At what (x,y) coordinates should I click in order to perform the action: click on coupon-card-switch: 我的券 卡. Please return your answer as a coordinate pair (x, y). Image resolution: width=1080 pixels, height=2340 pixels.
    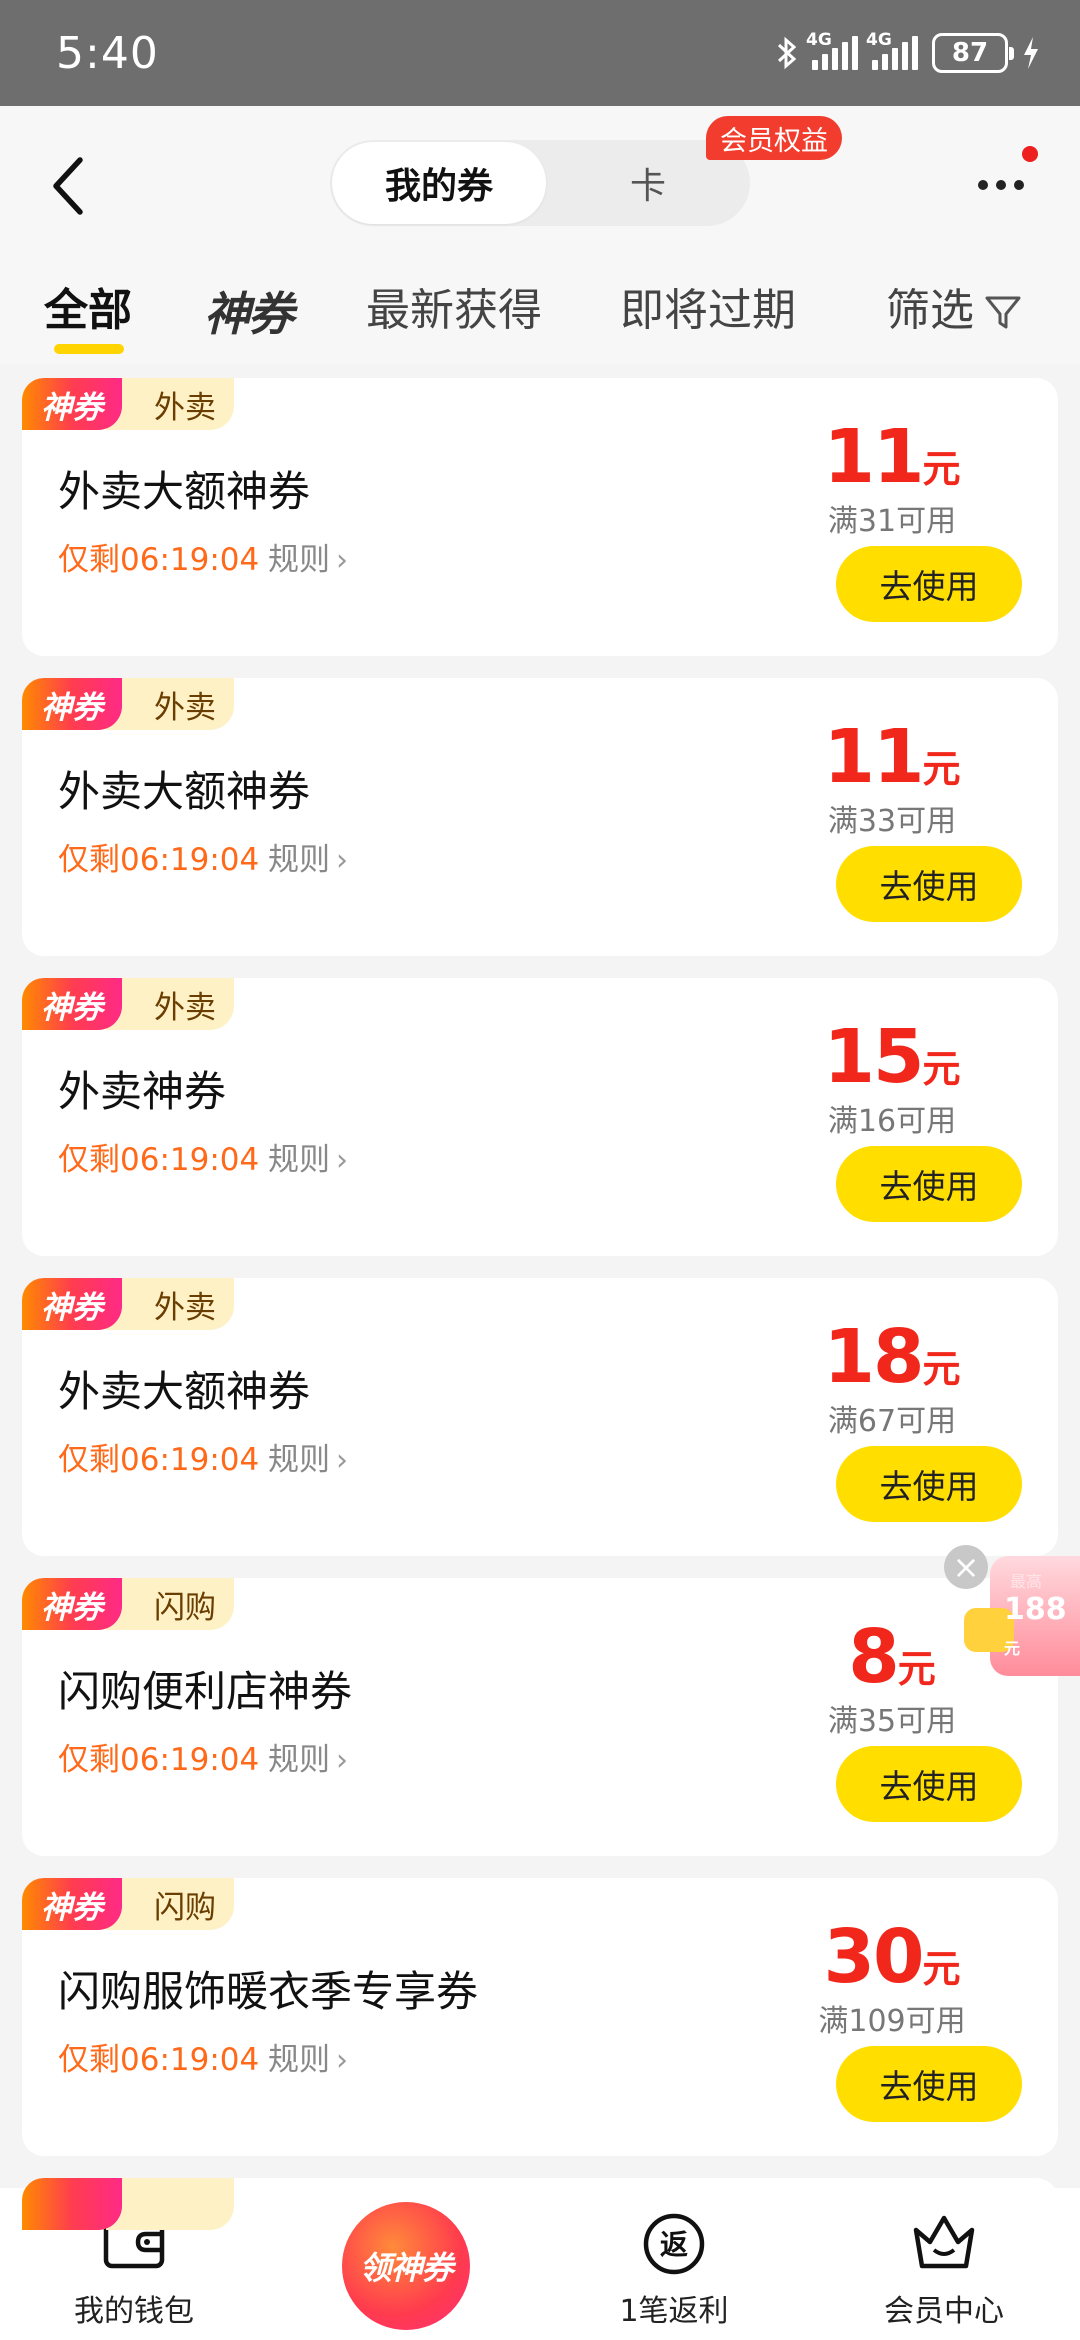
    Looking at the image, I should click on (540, 183).